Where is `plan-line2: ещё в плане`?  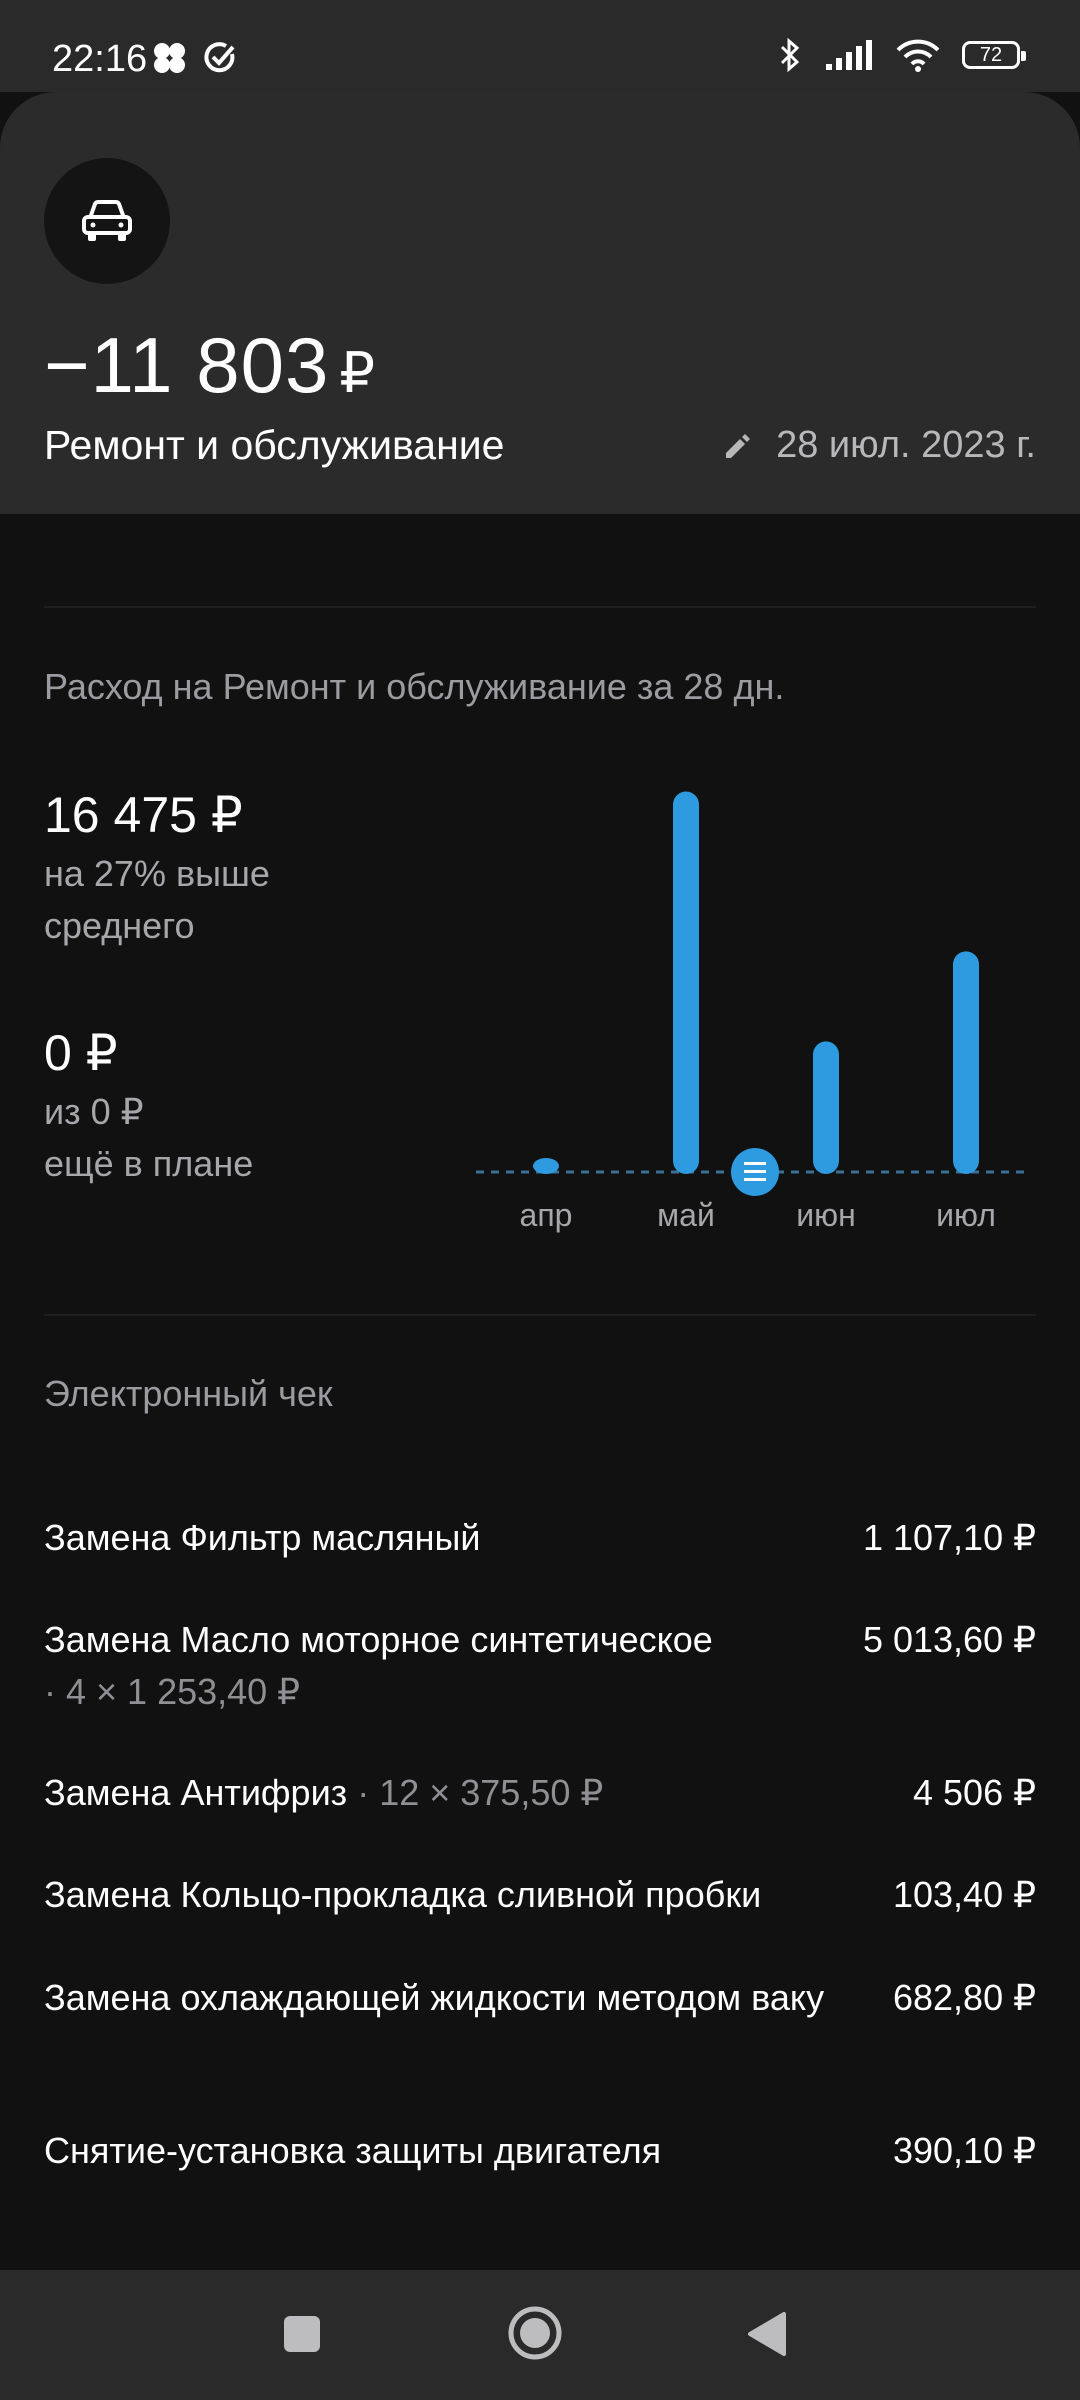 plan-line2: ещё в плане is located at coordinates (149, 1163).